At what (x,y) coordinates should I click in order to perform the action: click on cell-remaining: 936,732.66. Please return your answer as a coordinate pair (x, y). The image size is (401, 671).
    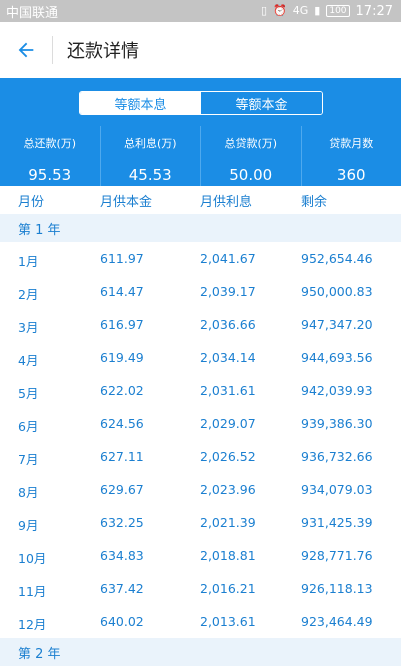
    Looking at the image, I should click on (337, 456).